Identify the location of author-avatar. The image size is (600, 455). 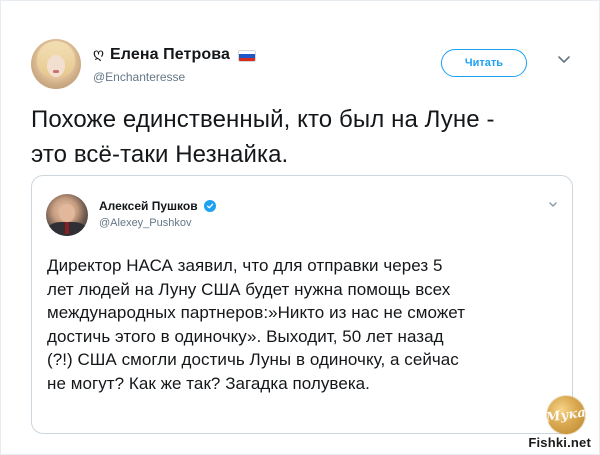
(56, 64).